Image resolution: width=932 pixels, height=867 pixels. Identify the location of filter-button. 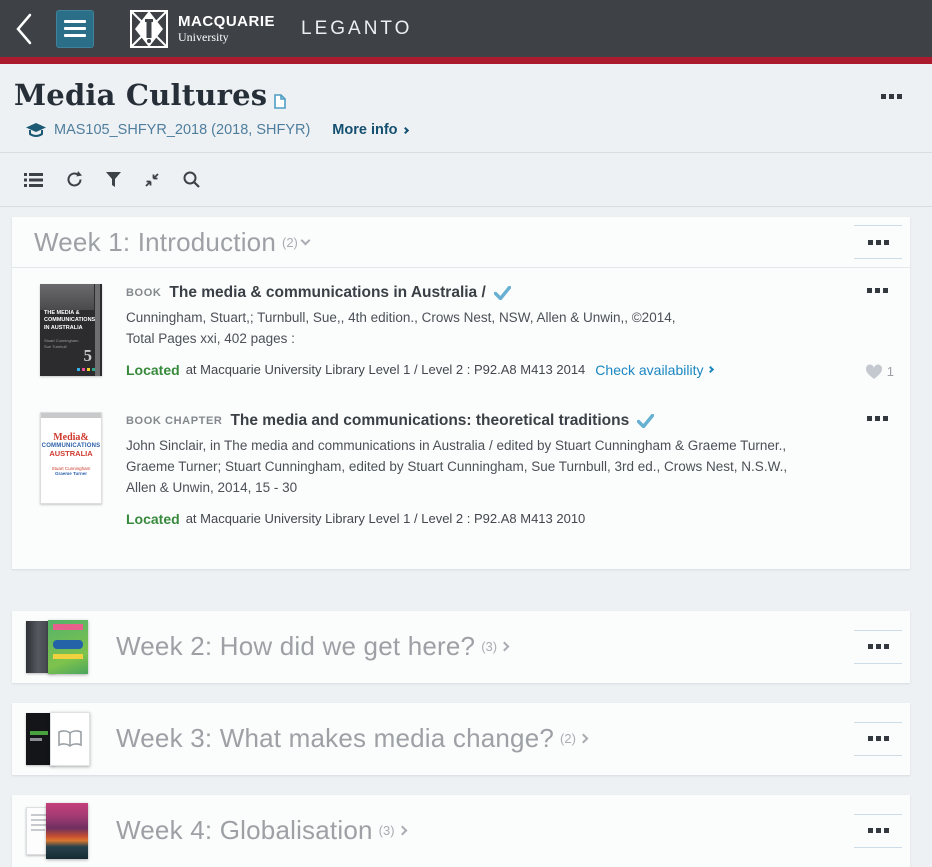
(113, 180).